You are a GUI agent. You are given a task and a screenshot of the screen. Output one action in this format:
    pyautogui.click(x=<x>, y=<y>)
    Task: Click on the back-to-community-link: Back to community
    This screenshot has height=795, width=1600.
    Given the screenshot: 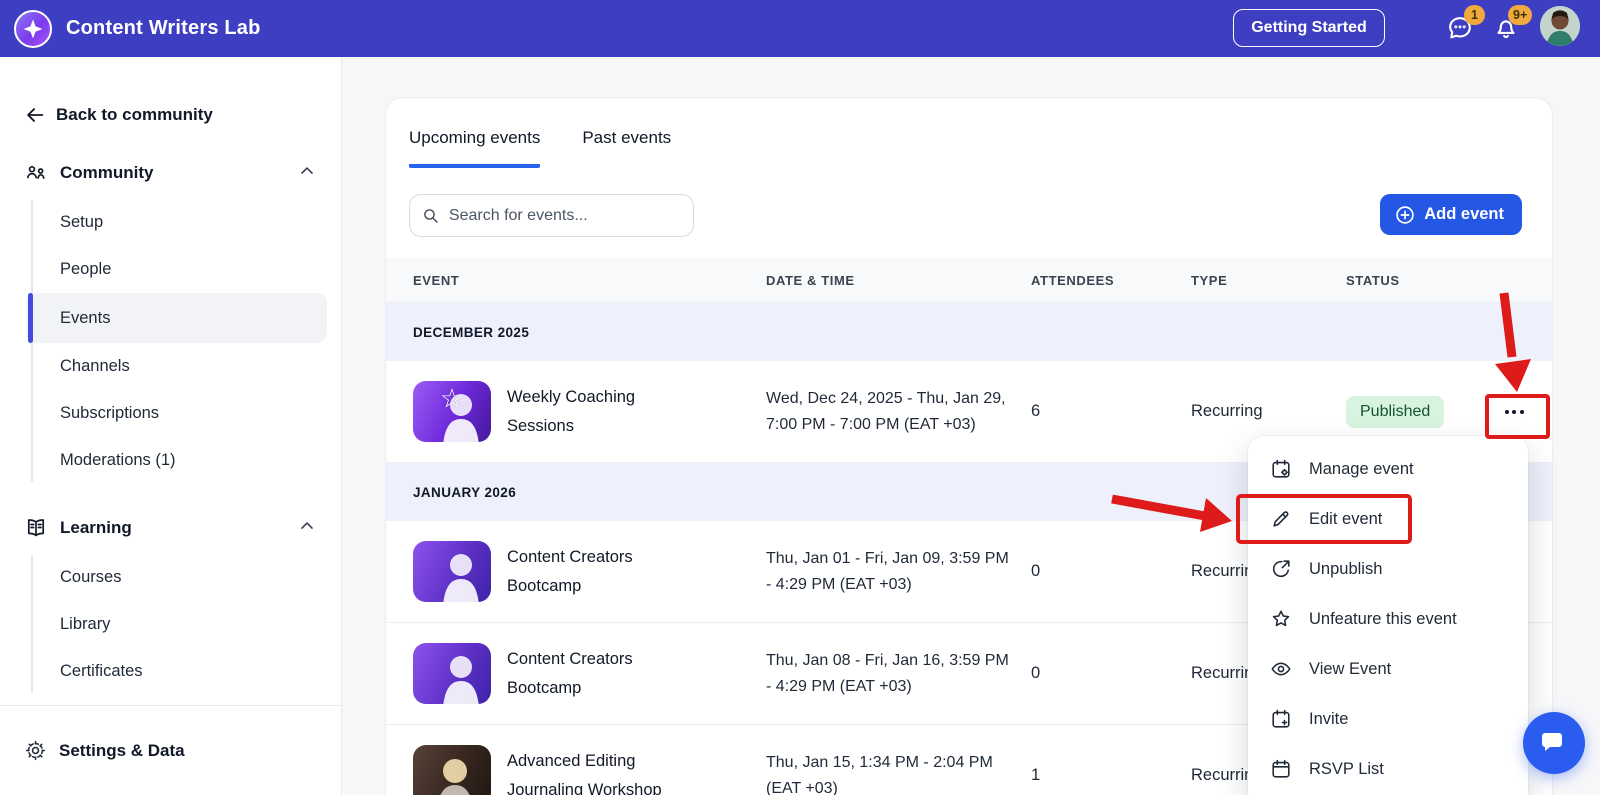 What is the action you would take?
    pyautogui.click(x=170, y=115)
    